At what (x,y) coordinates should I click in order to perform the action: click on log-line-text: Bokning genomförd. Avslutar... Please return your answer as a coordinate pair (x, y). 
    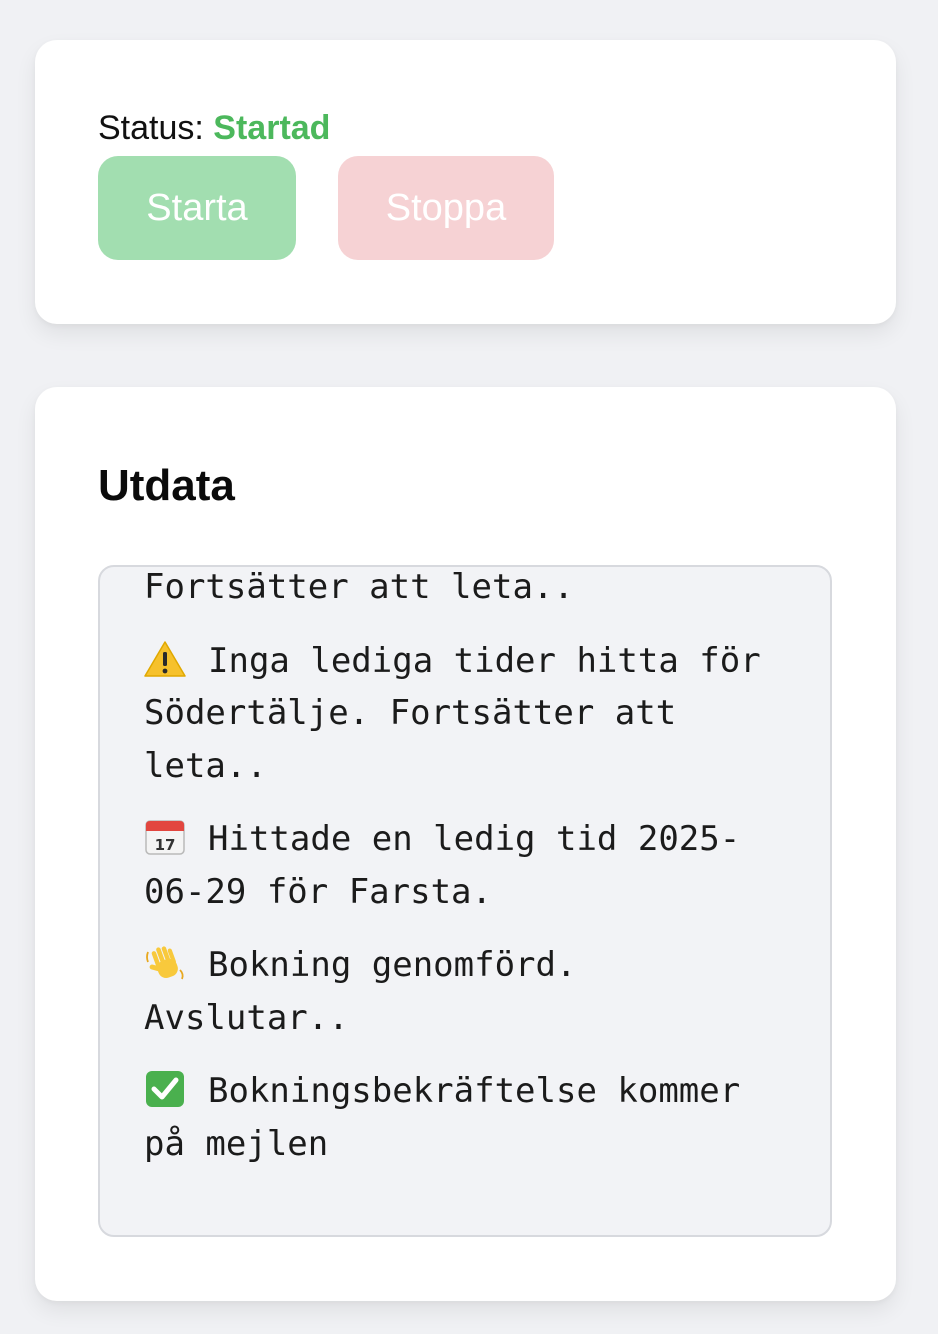
    Looking at the image, I should click on (360, 991).